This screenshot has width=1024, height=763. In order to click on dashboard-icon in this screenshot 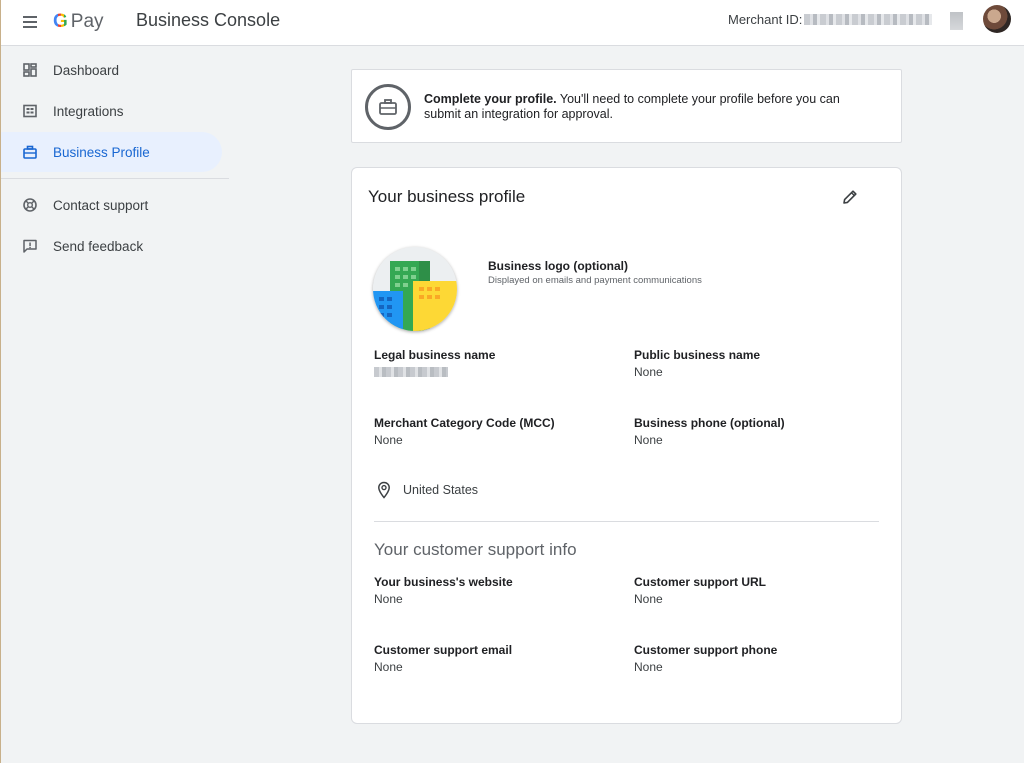, I will do `click(30, 70)`.